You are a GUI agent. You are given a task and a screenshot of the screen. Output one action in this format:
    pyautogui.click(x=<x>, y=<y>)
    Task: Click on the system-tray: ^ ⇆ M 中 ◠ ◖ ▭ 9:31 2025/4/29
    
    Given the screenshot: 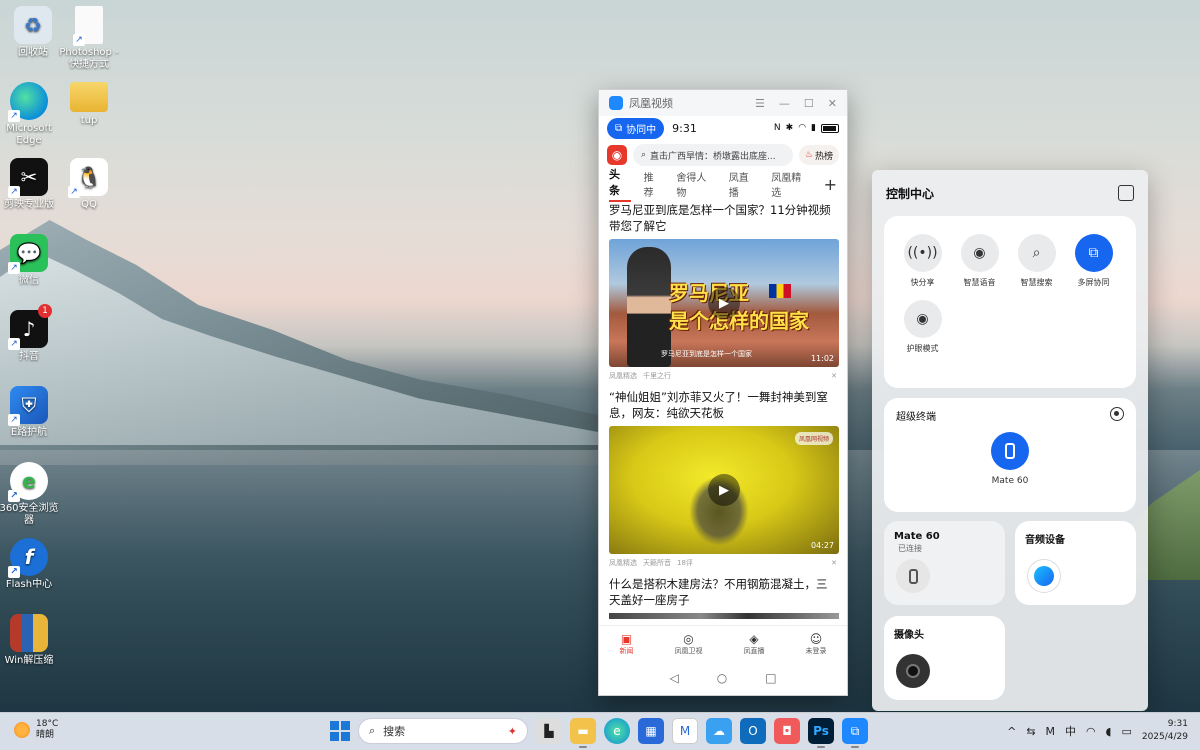 What is the action you would take?
    pyautogui.click(x=1097, y=731)
    